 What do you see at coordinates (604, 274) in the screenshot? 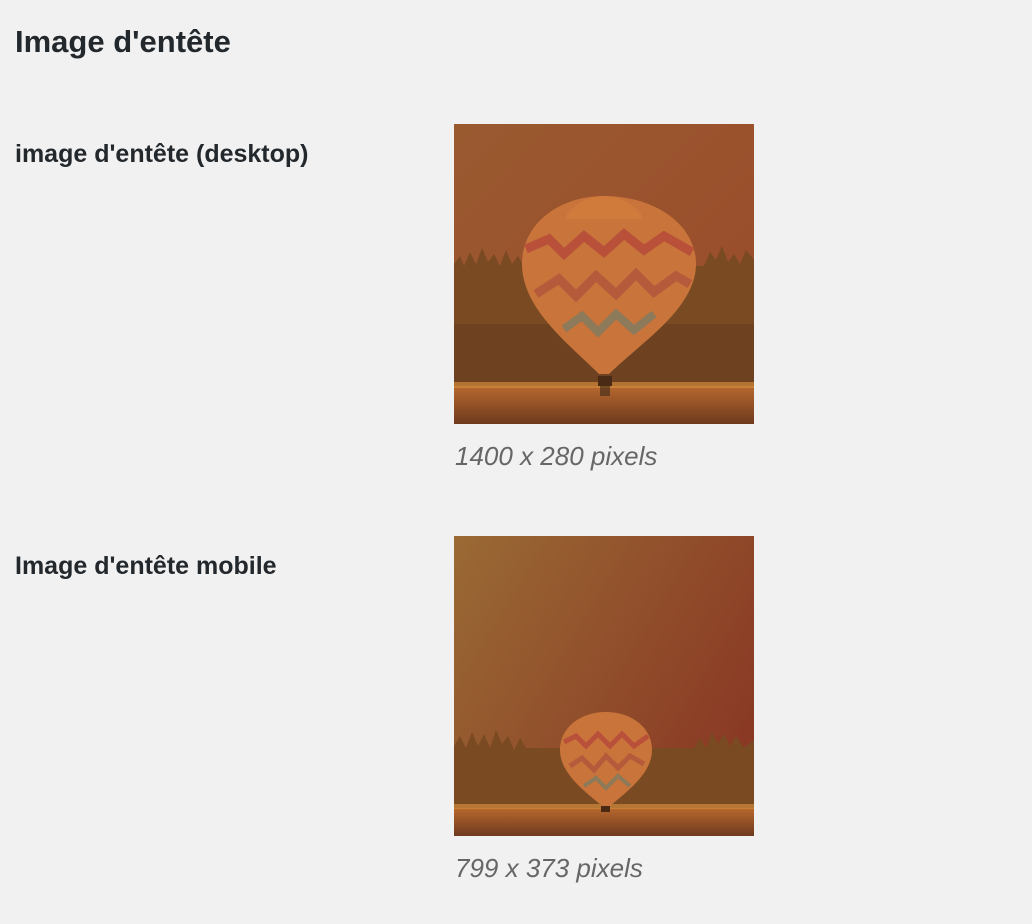
I see `desktop-header-image-thumbnail` at bounding box center [604, 274].